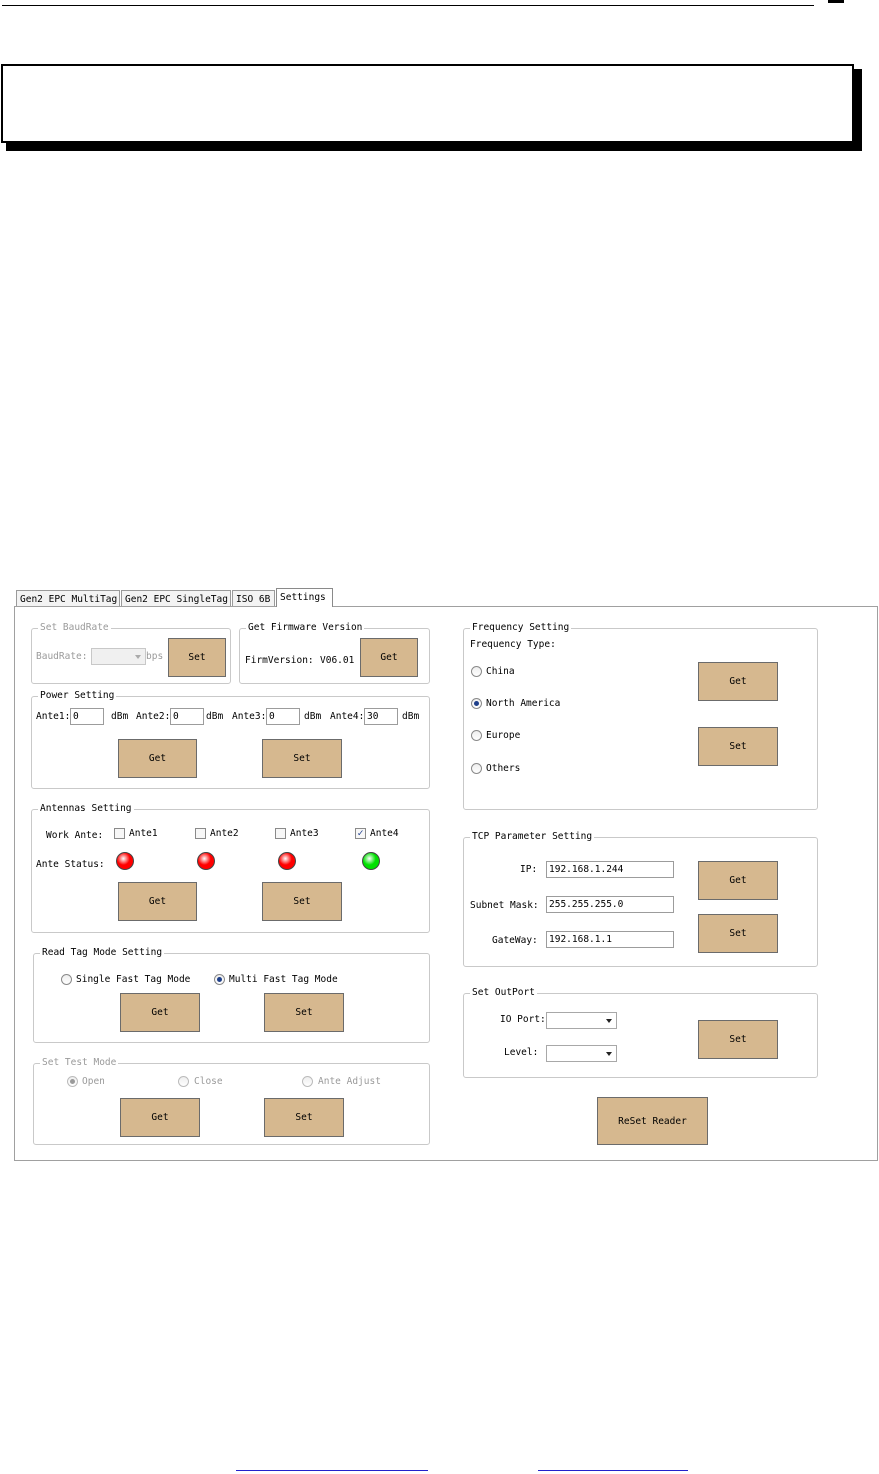 The image size is (879, 1474). I want to click on tab-iso6b: ISO 6B, so click(253, 598).